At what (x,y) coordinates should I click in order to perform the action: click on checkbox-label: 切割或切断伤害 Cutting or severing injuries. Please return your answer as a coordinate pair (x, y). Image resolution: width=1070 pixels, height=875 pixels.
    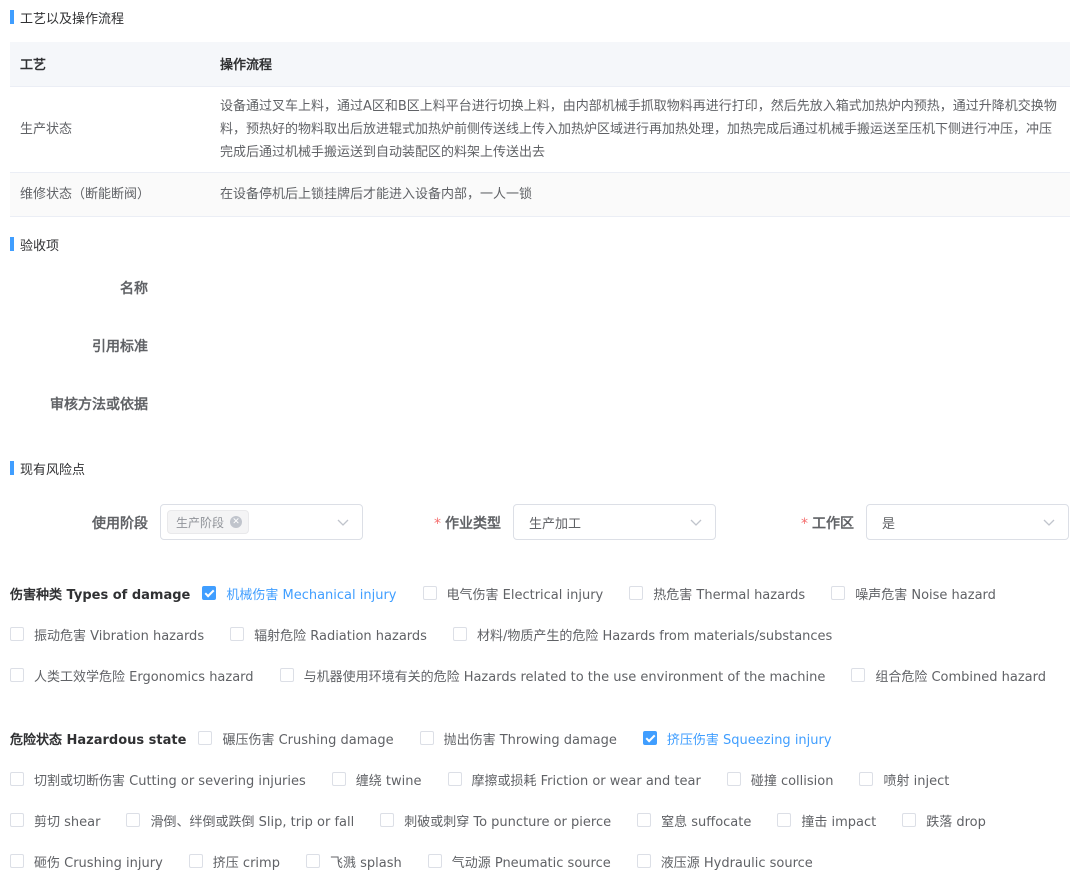
    Looking at the image, I should click on (170, 781).